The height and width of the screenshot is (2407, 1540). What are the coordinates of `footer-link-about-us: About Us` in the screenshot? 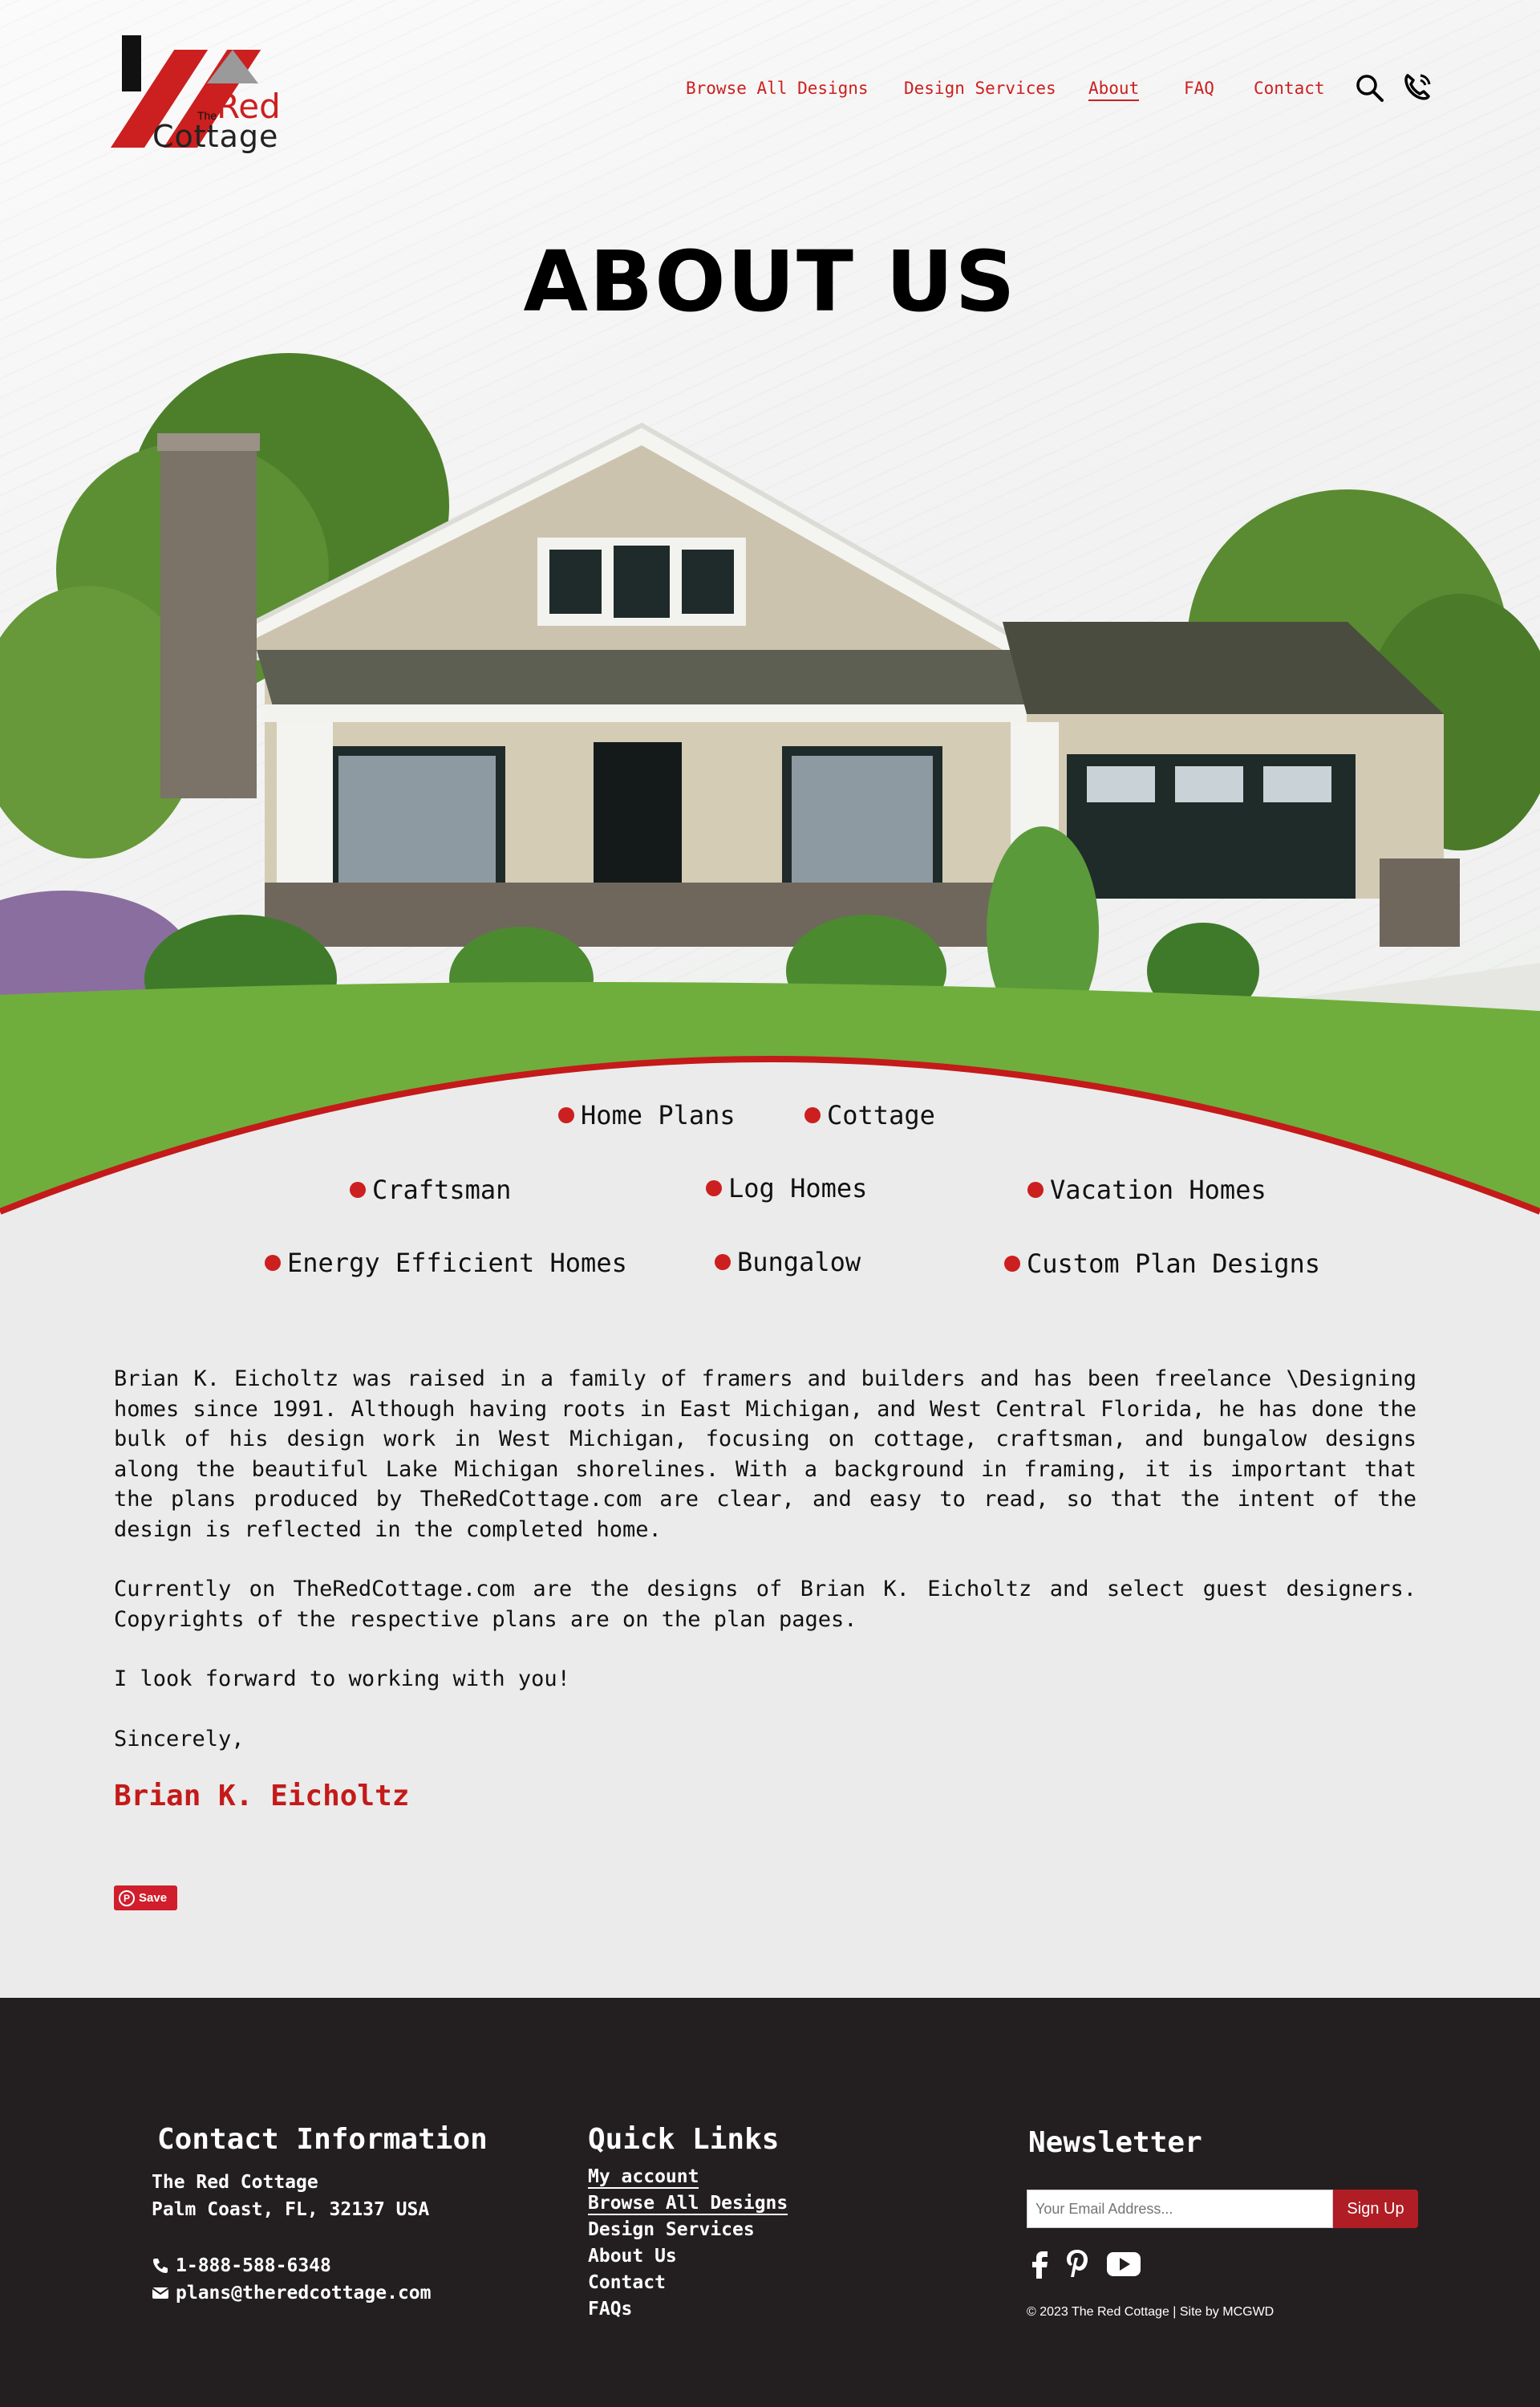 It's located at (688, 2257).